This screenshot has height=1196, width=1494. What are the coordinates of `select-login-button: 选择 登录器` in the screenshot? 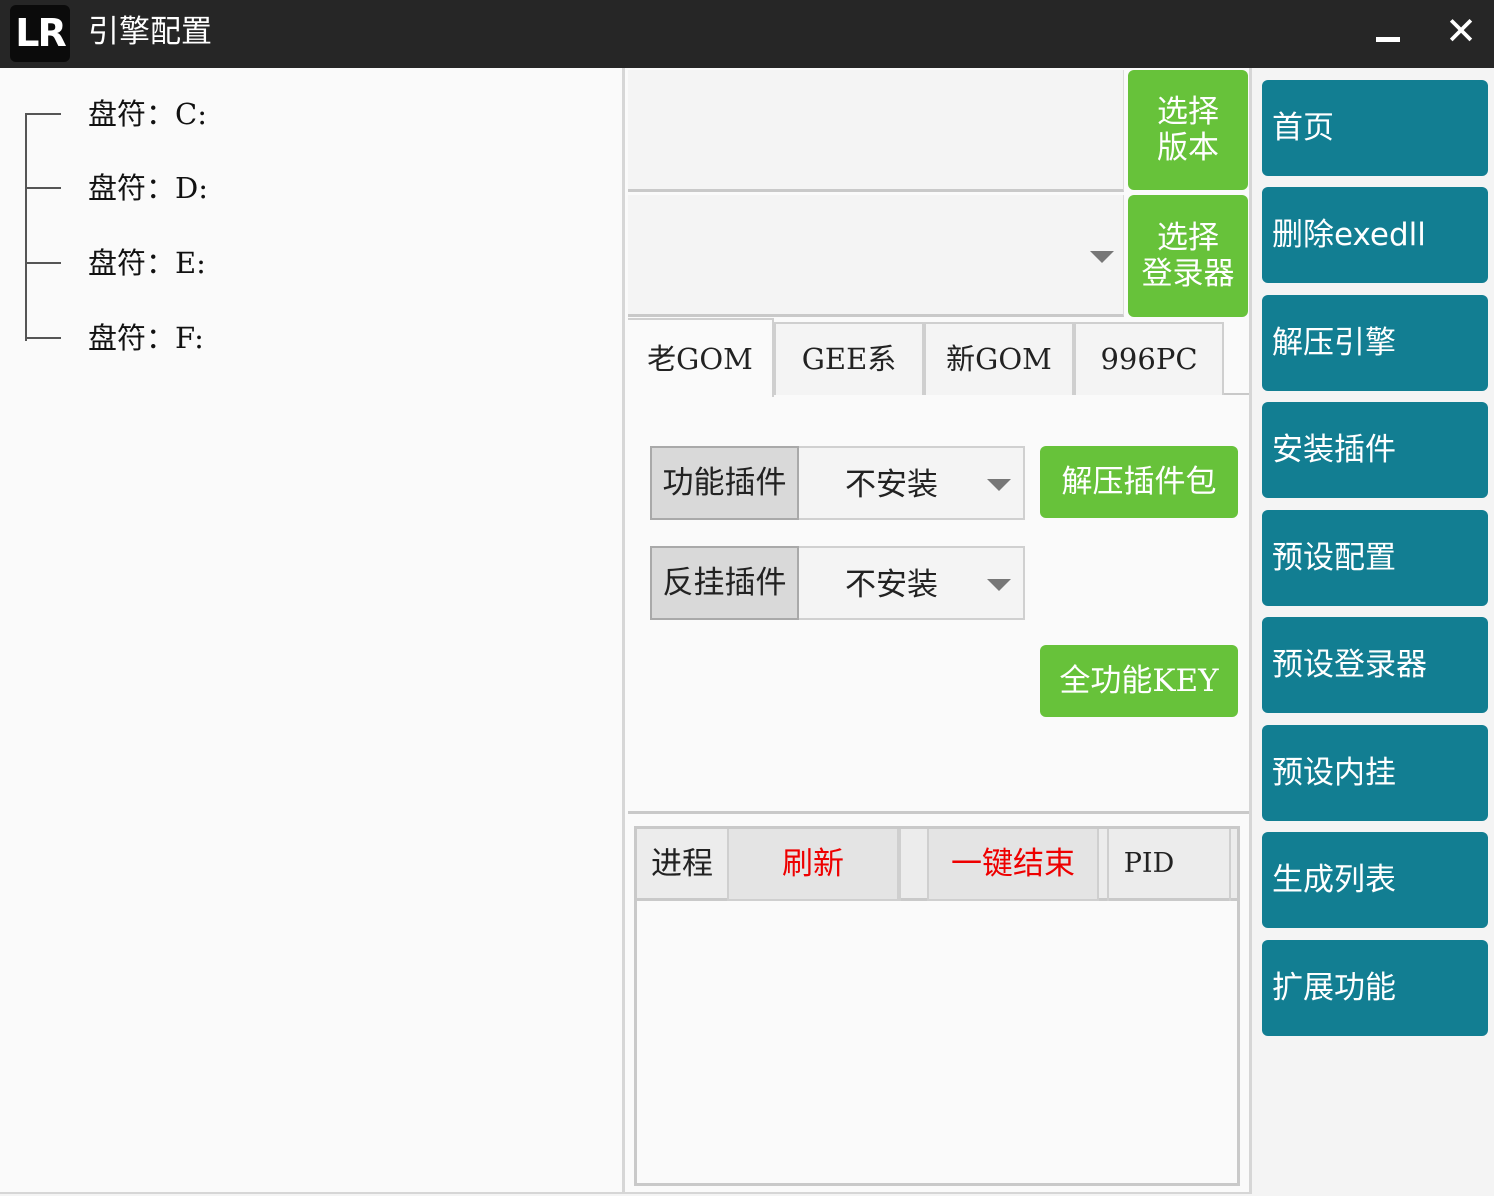 It's located at (1188, 256).